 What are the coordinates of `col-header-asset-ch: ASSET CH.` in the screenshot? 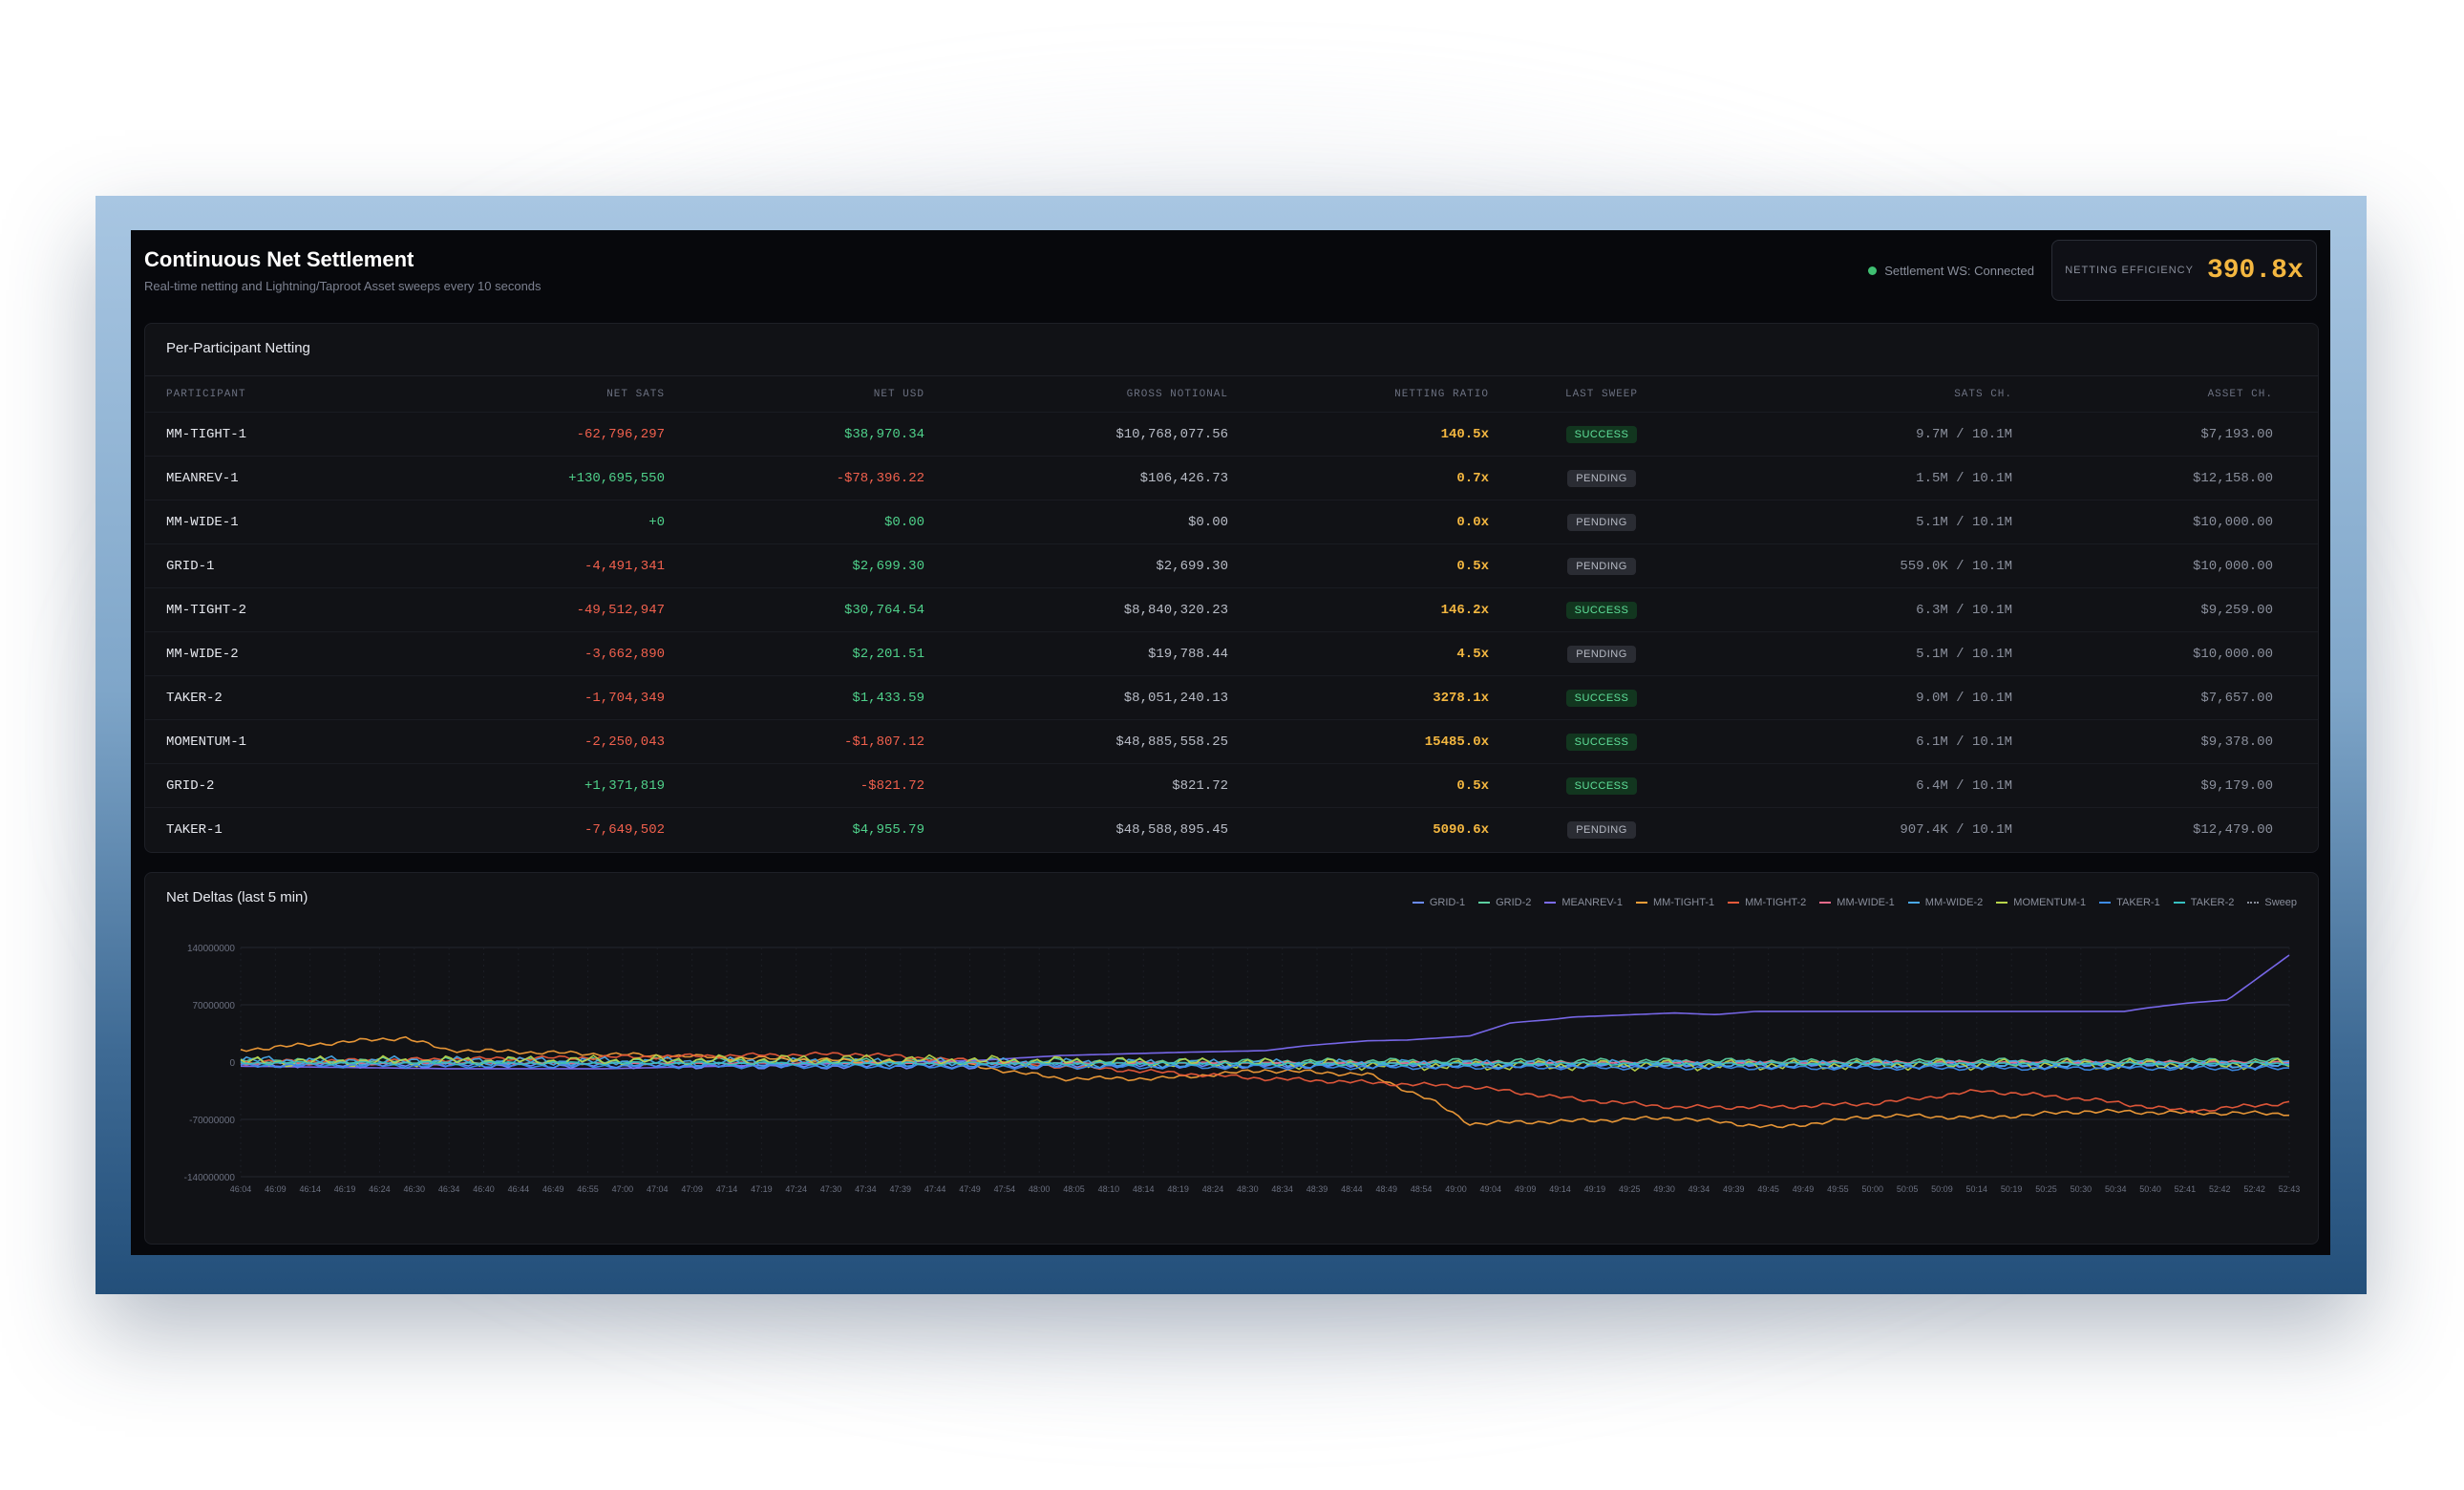 It's located at (2142, 394).